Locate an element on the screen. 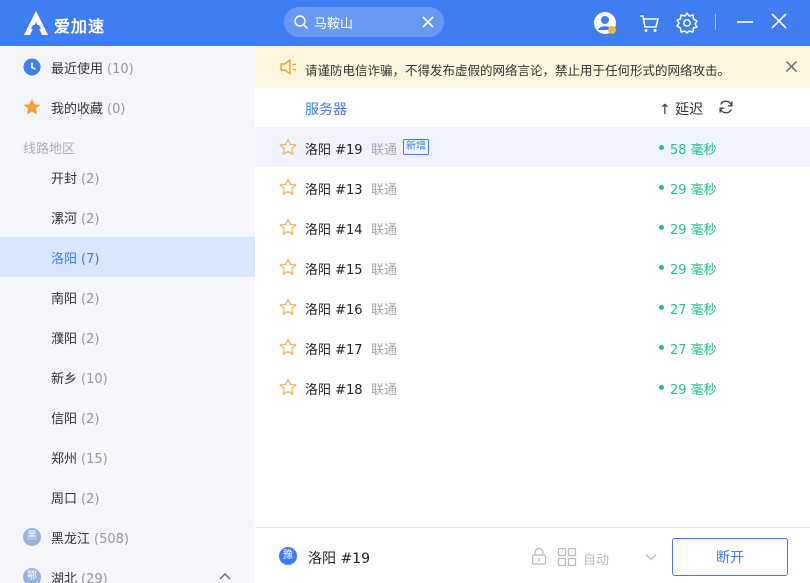 Image resolution: width=810 pixels, height=583 pixels. sidebar-item-luohe: 漯河 (2) is located at coordinates (127, 217).